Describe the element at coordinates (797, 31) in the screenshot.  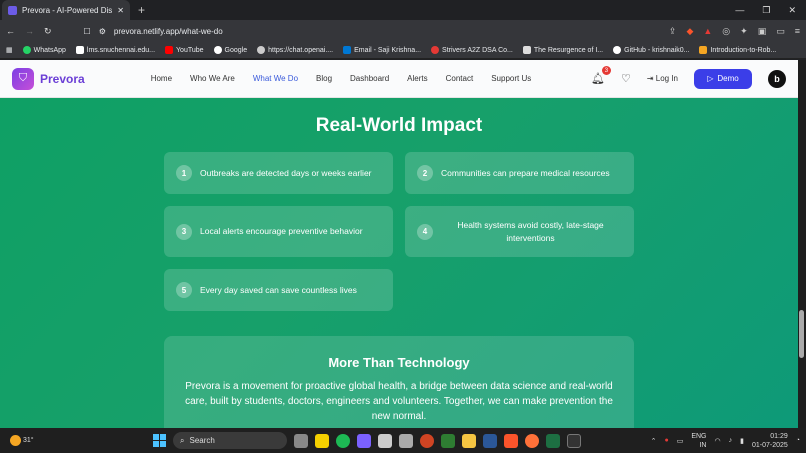
I see `menu-icon: ≡` at that location.